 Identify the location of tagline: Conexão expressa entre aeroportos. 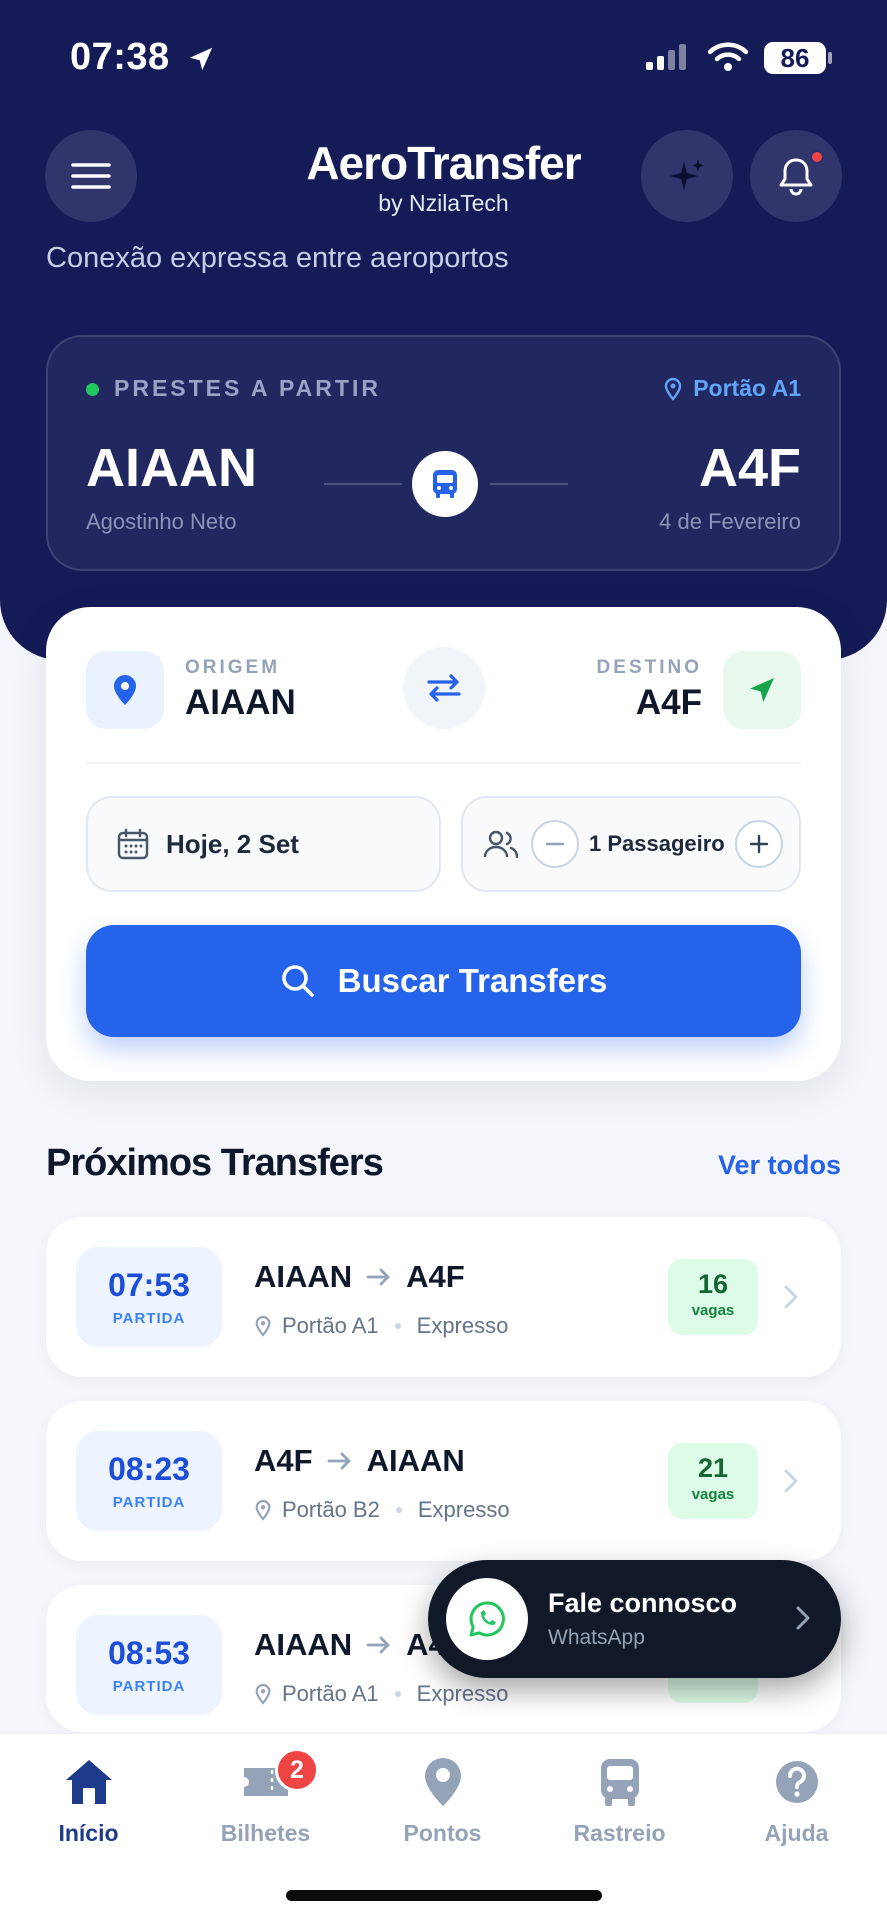
(277, 258).